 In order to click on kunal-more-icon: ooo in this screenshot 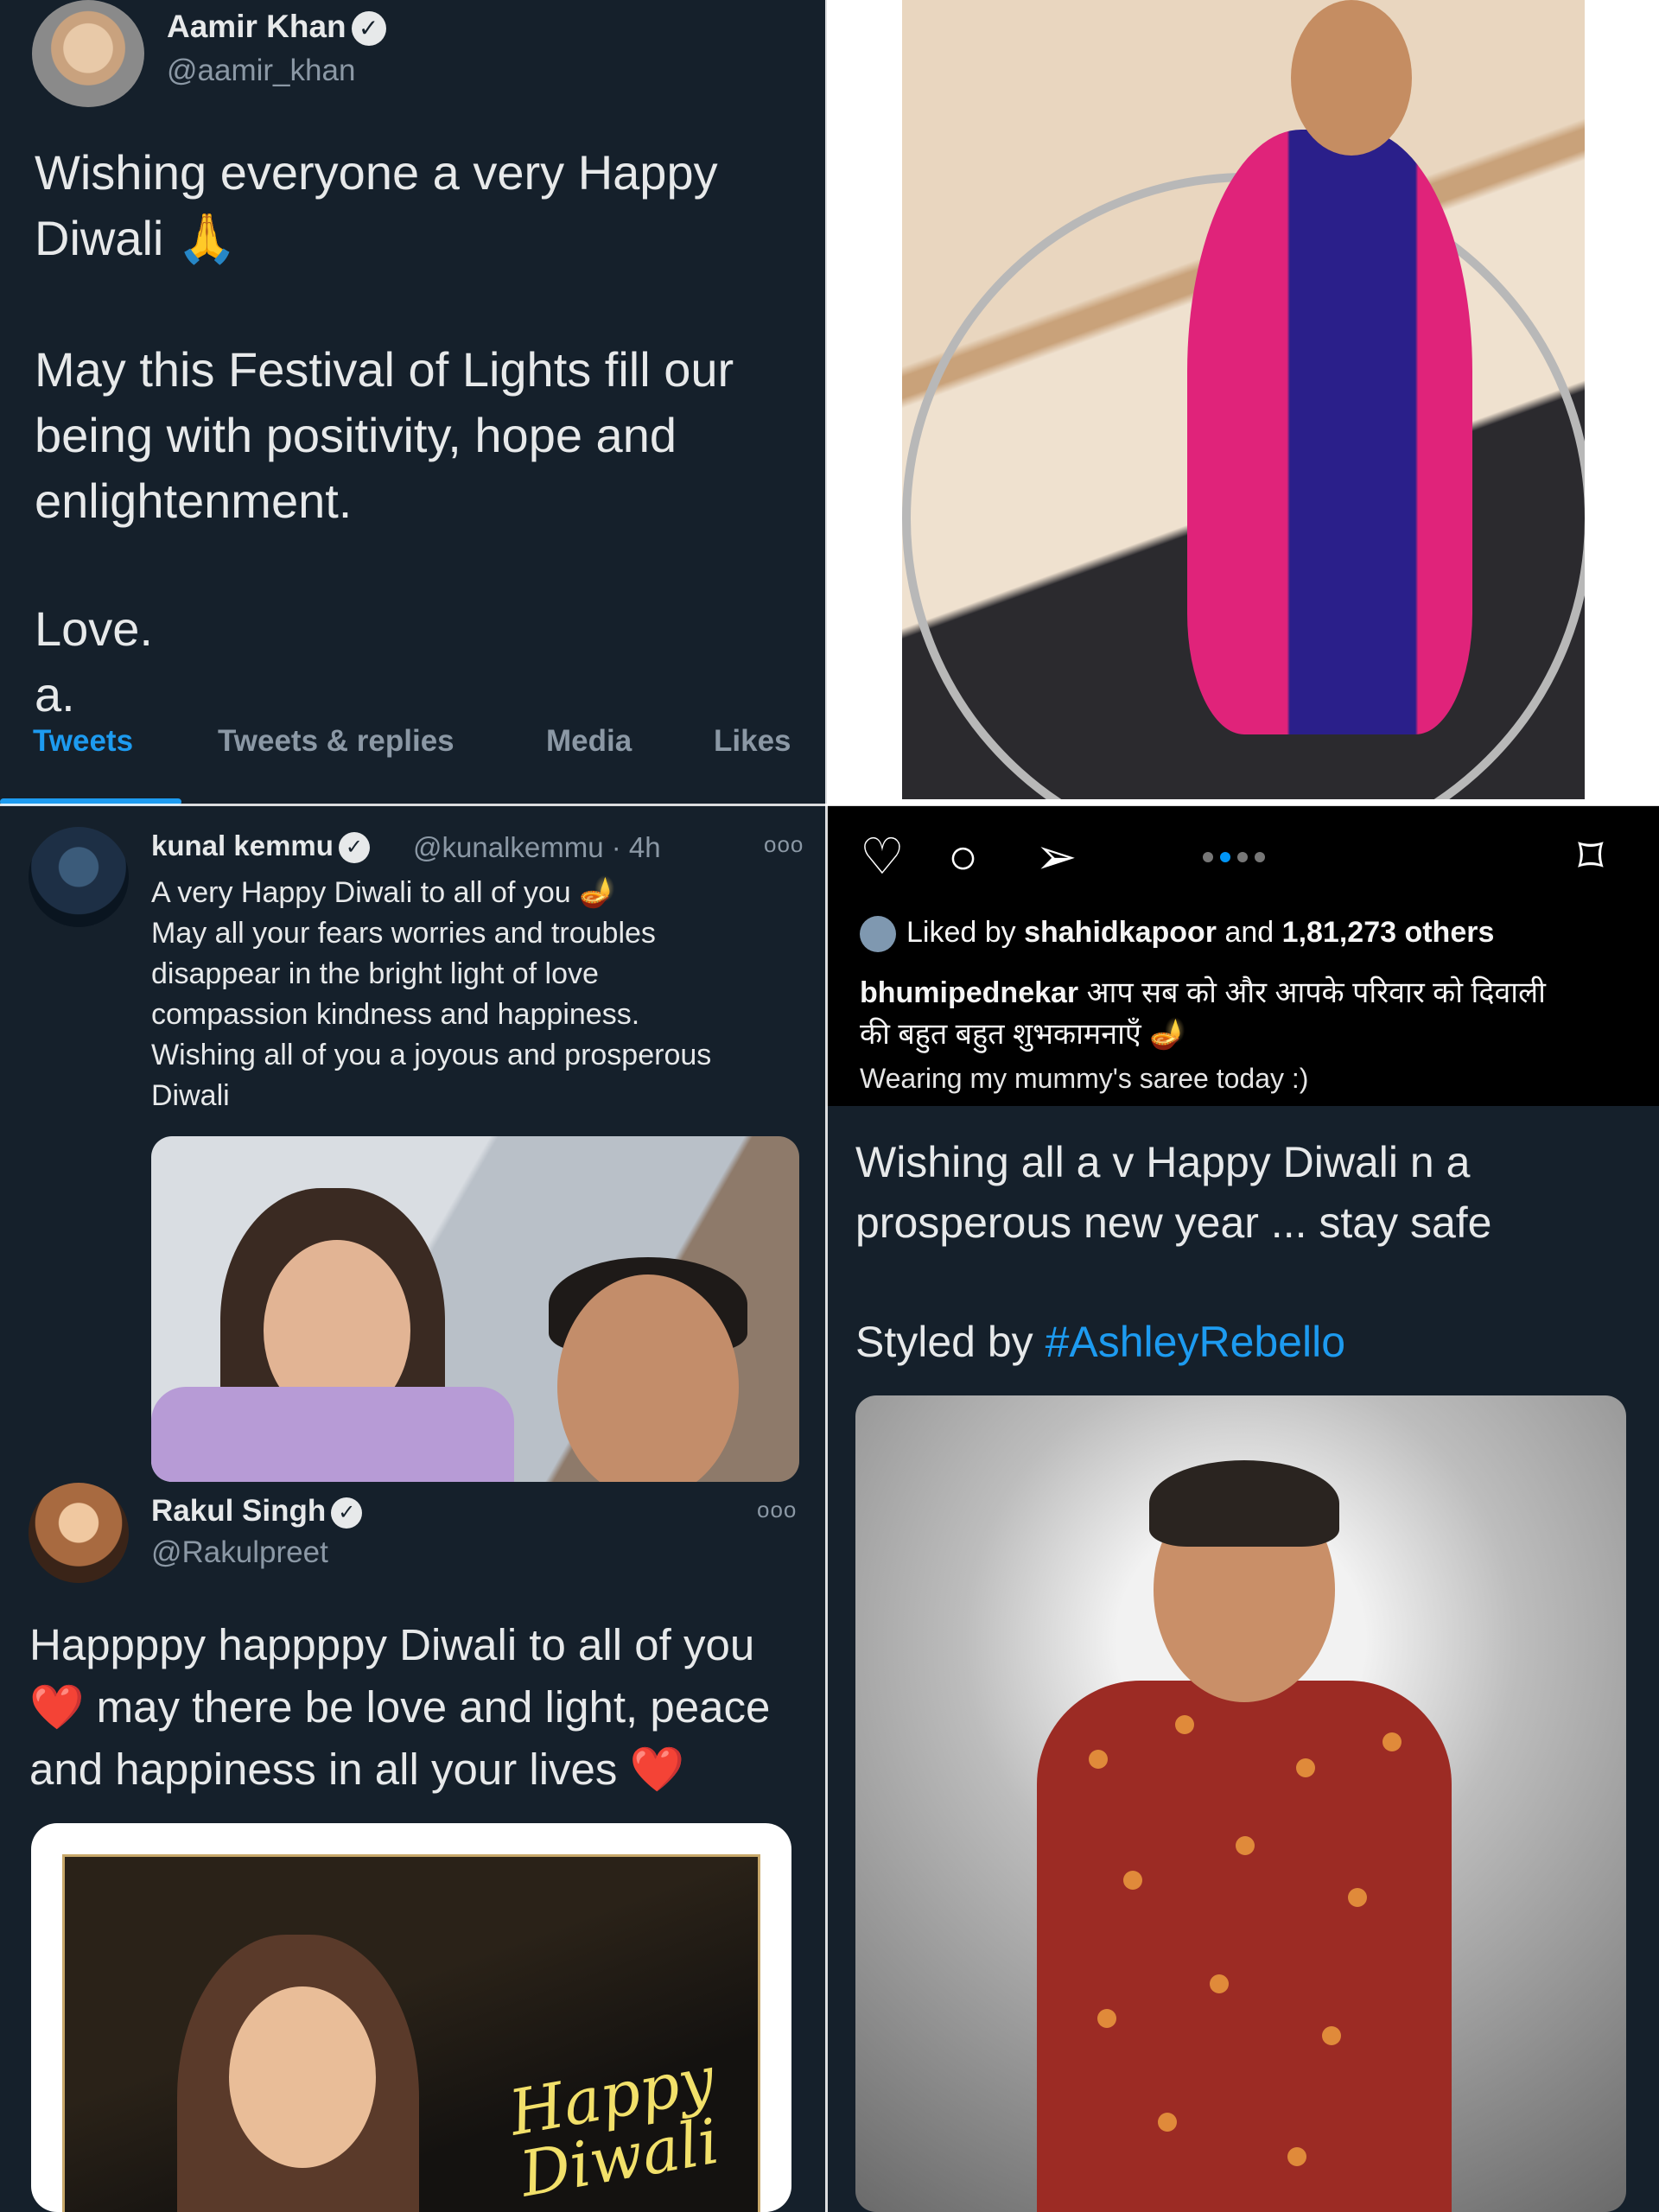, I will do `click(784, 844)`.